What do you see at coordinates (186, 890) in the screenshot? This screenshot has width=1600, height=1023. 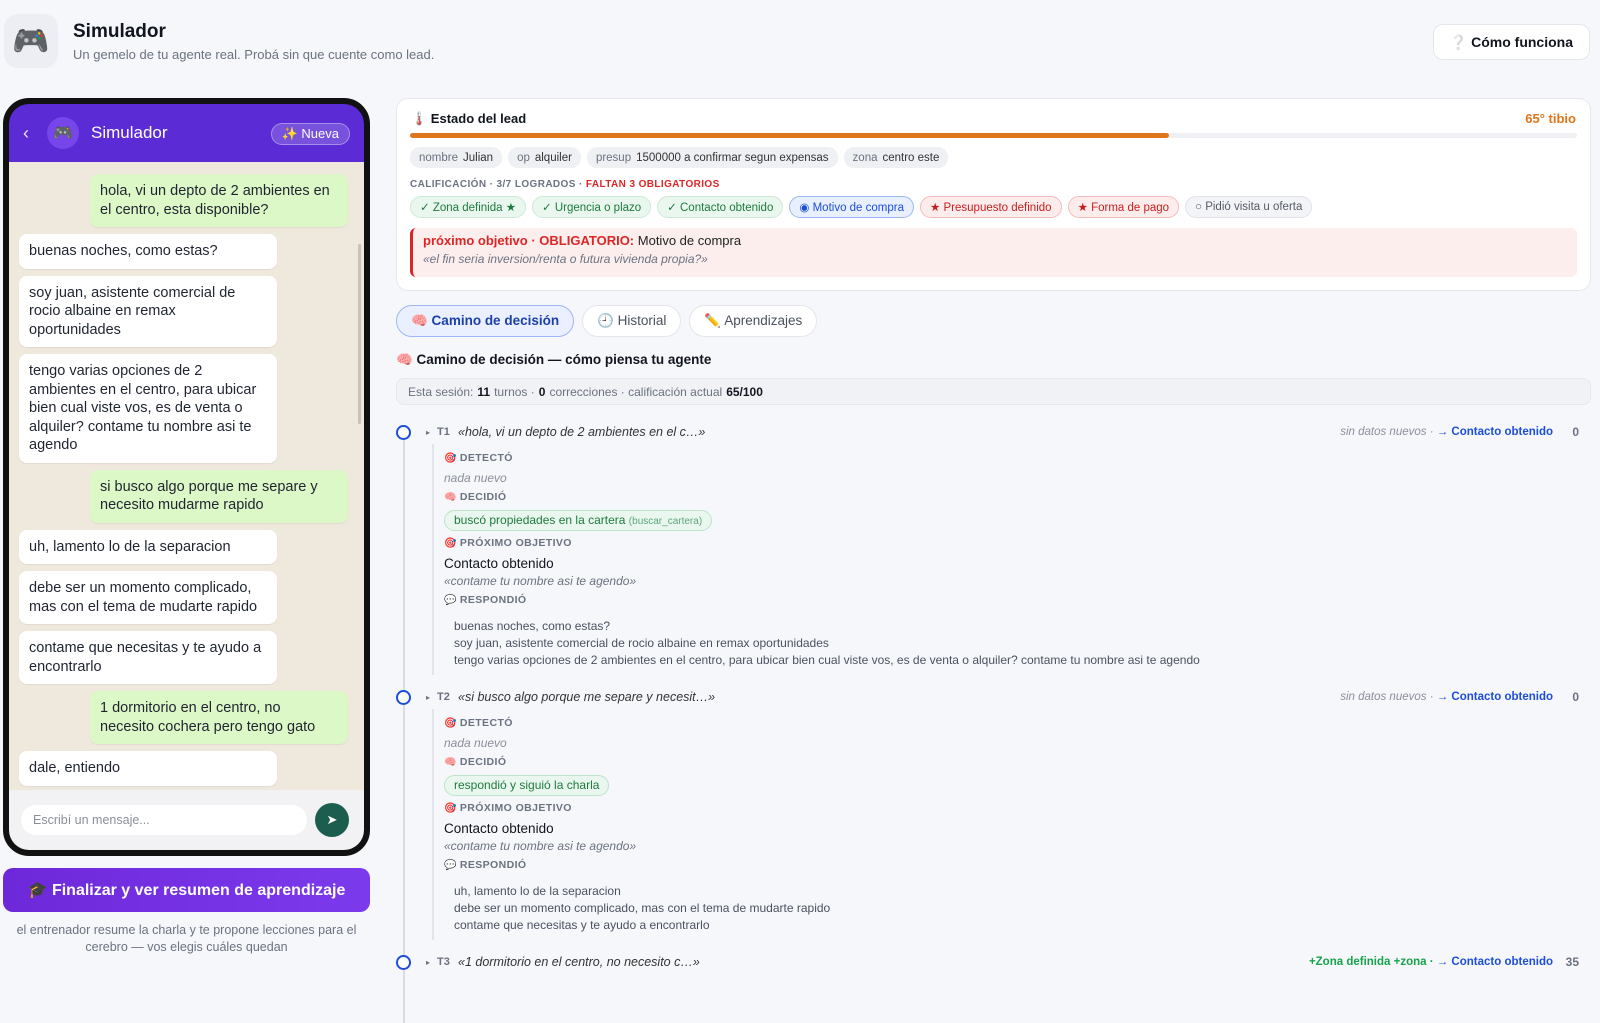 I see `finish-summary-button: 🎓 Finalizar y ver resumen de aprendizaje` at bounding box center [186, 890].